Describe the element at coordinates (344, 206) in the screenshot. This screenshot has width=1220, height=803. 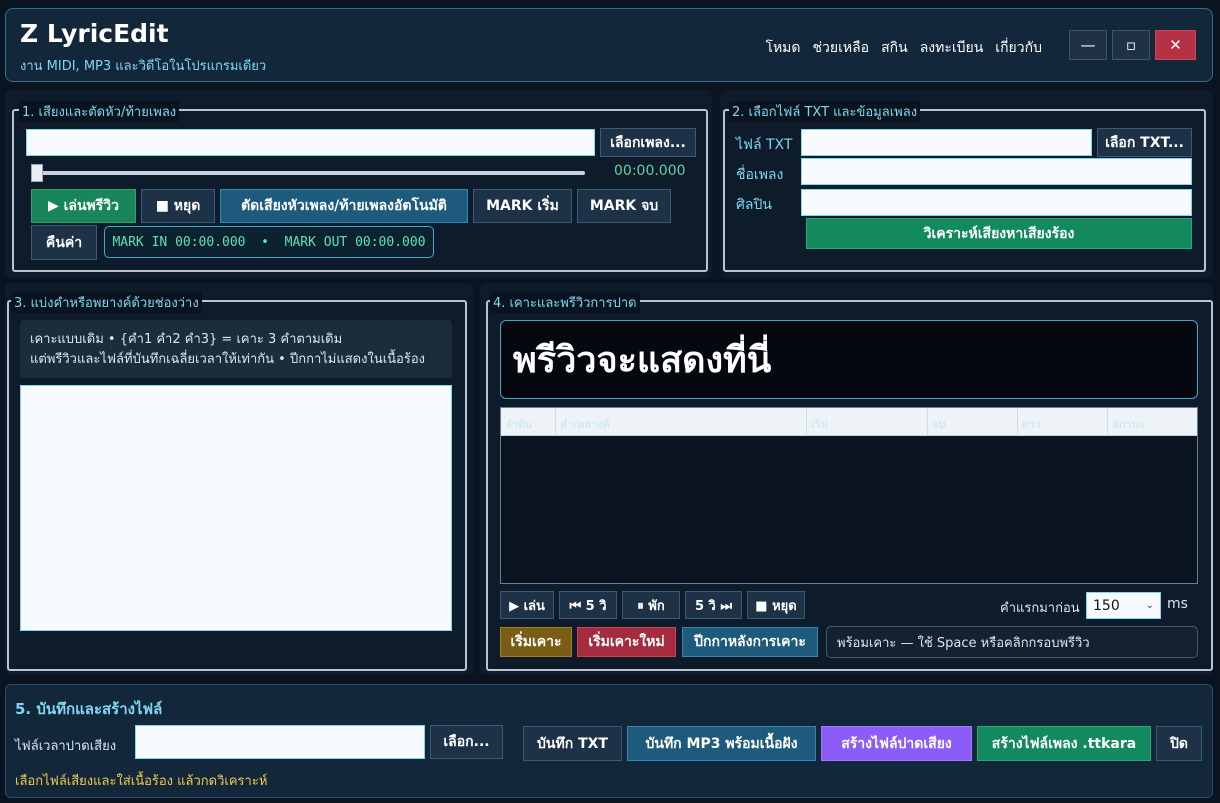
I see `auto-trim-button: ตัดเสียงหัวเพลง/ท้ายเพลงอัตโนมัติ` at that location.